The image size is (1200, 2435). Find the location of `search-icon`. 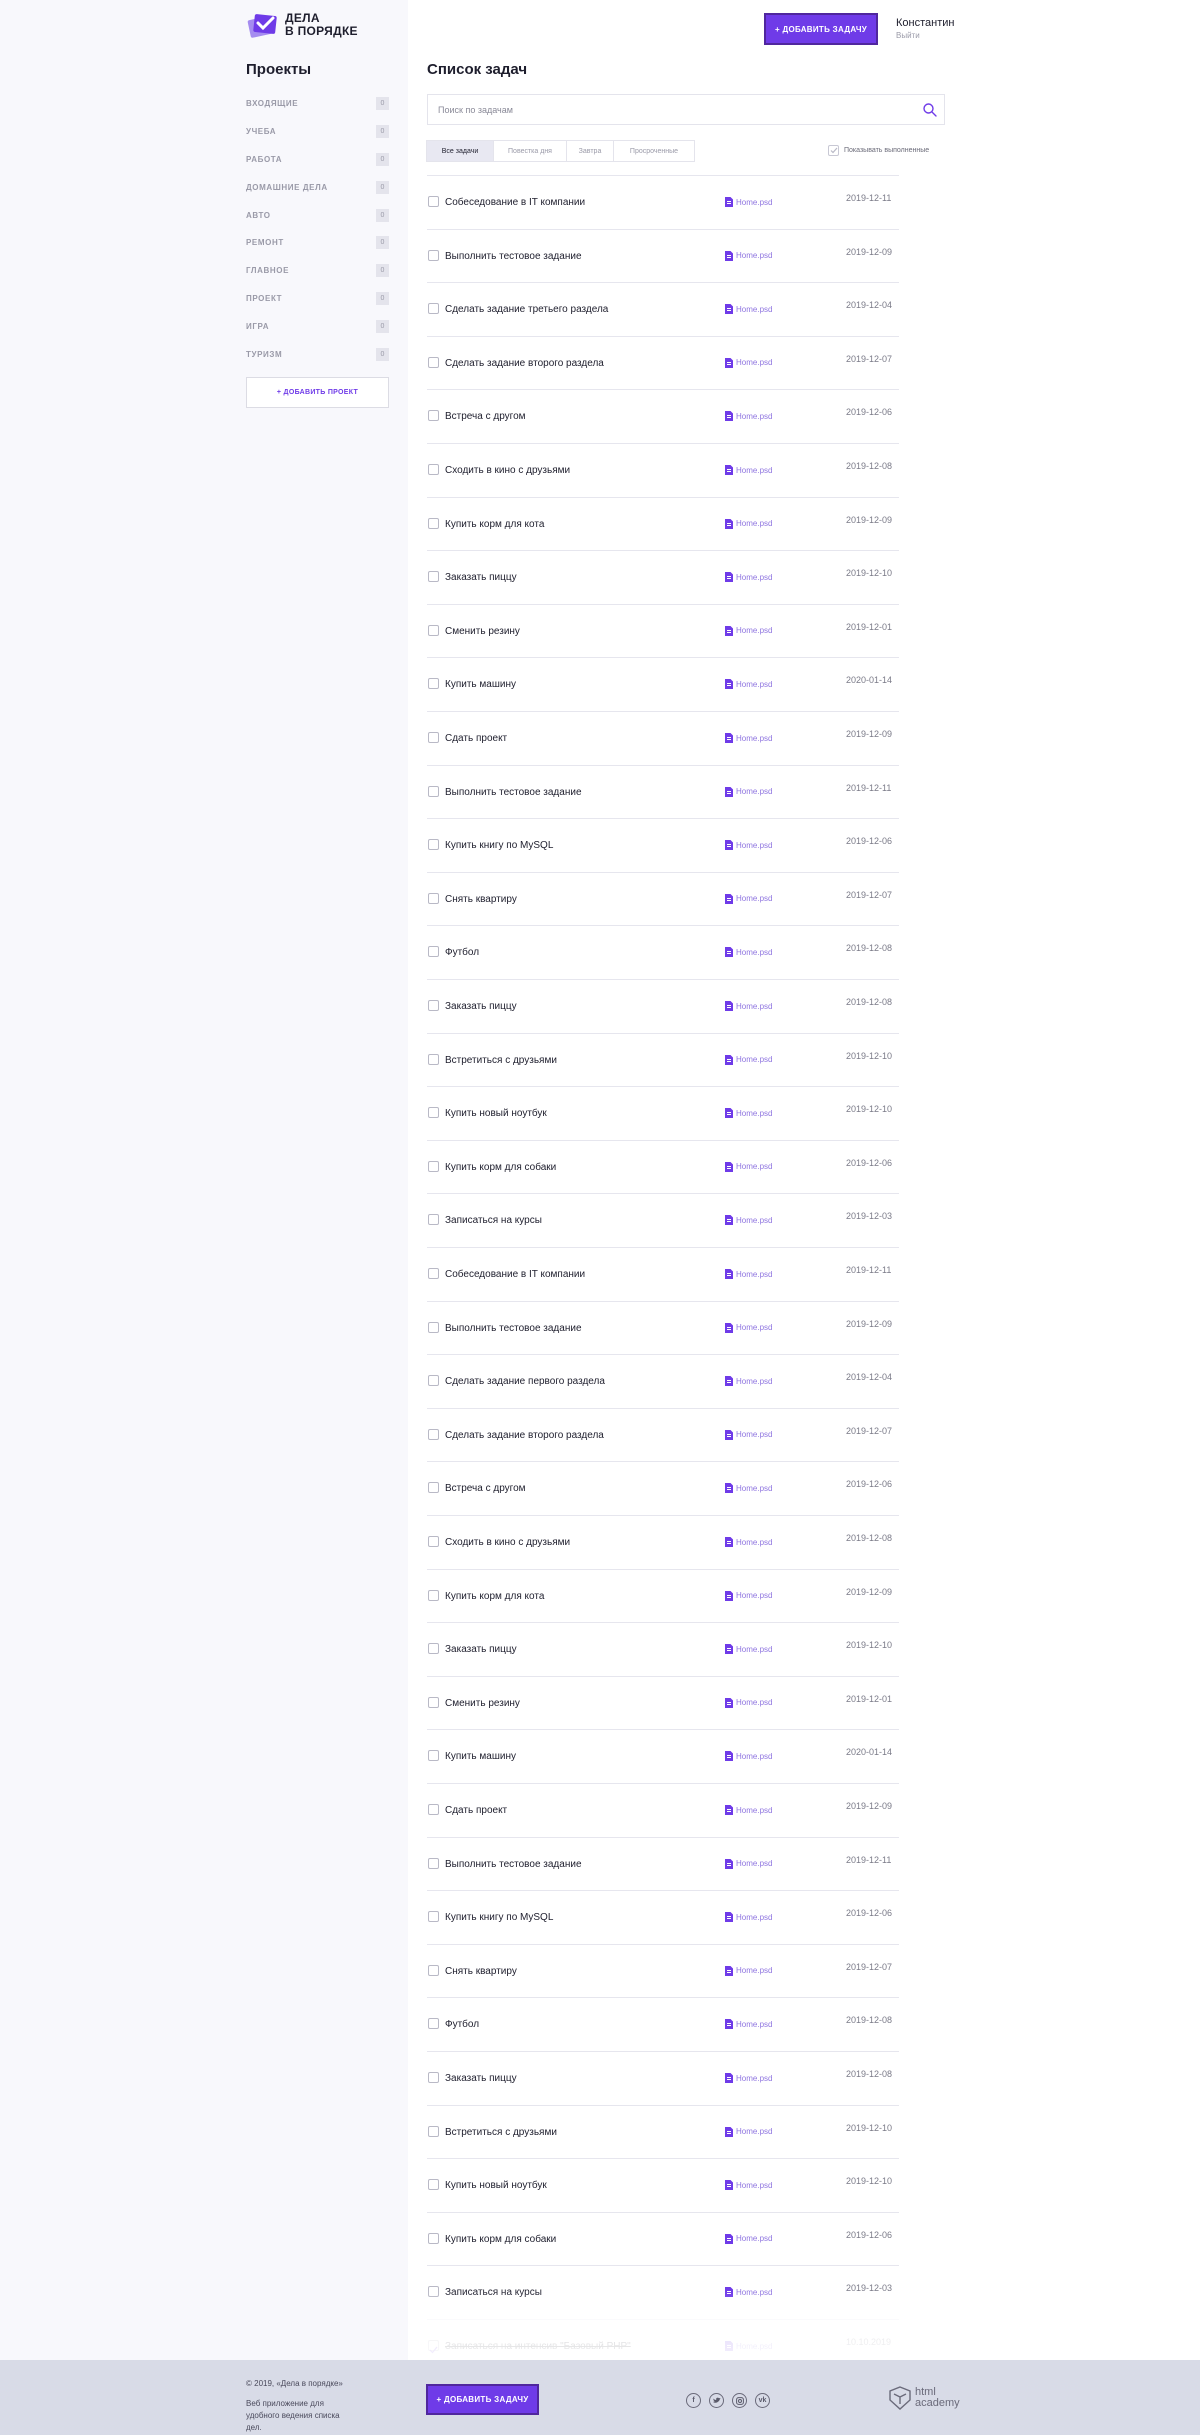

search-icon is located at coordinates (930, 110).